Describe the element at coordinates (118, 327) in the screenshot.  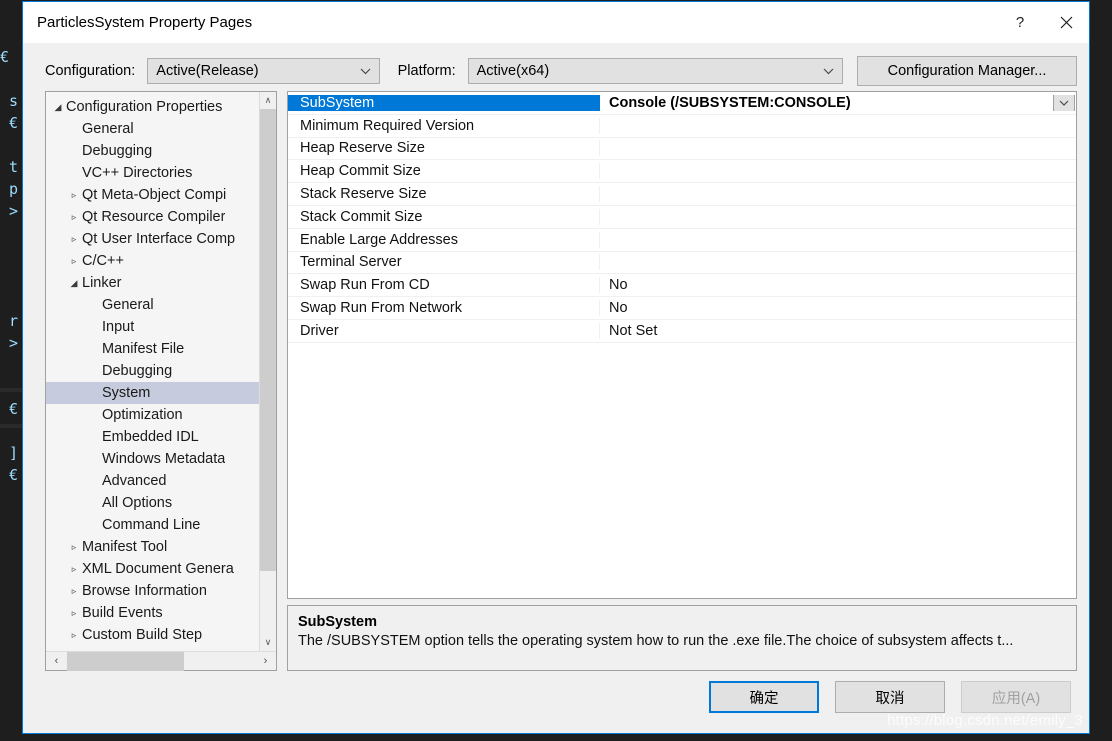
I see `tree-item-label: Input` at that location.